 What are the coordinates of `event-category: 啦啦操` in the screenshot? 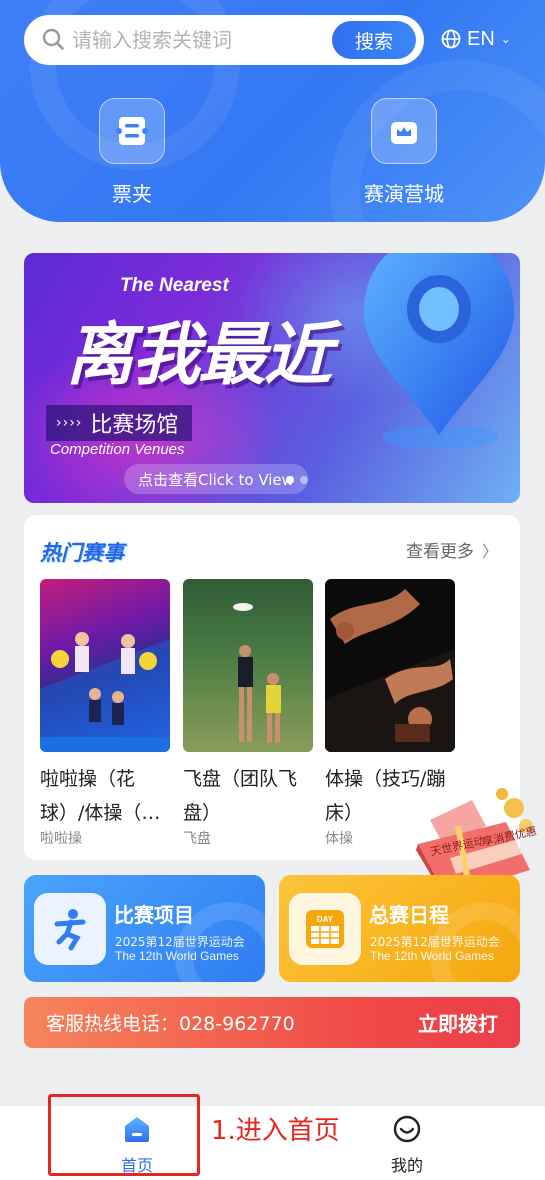 It's located at (61, 839).